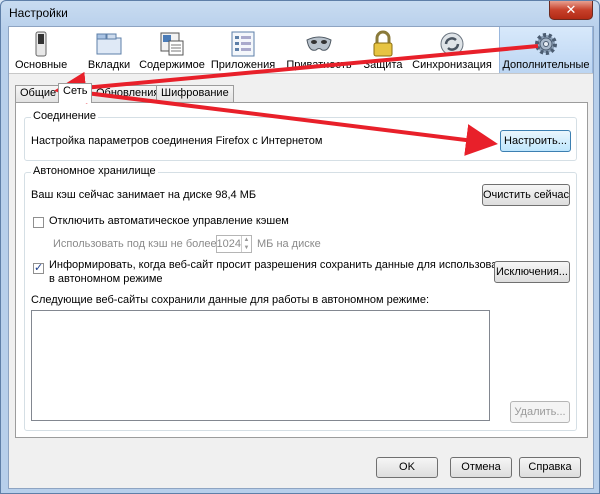 Image resolution: width=600 pixels, height=494 pixels. What do you see at coordinates (452, 65) in the screenshot?
I see `toolbar-item-label: Синхронизация` at bounding box center [452, 65].